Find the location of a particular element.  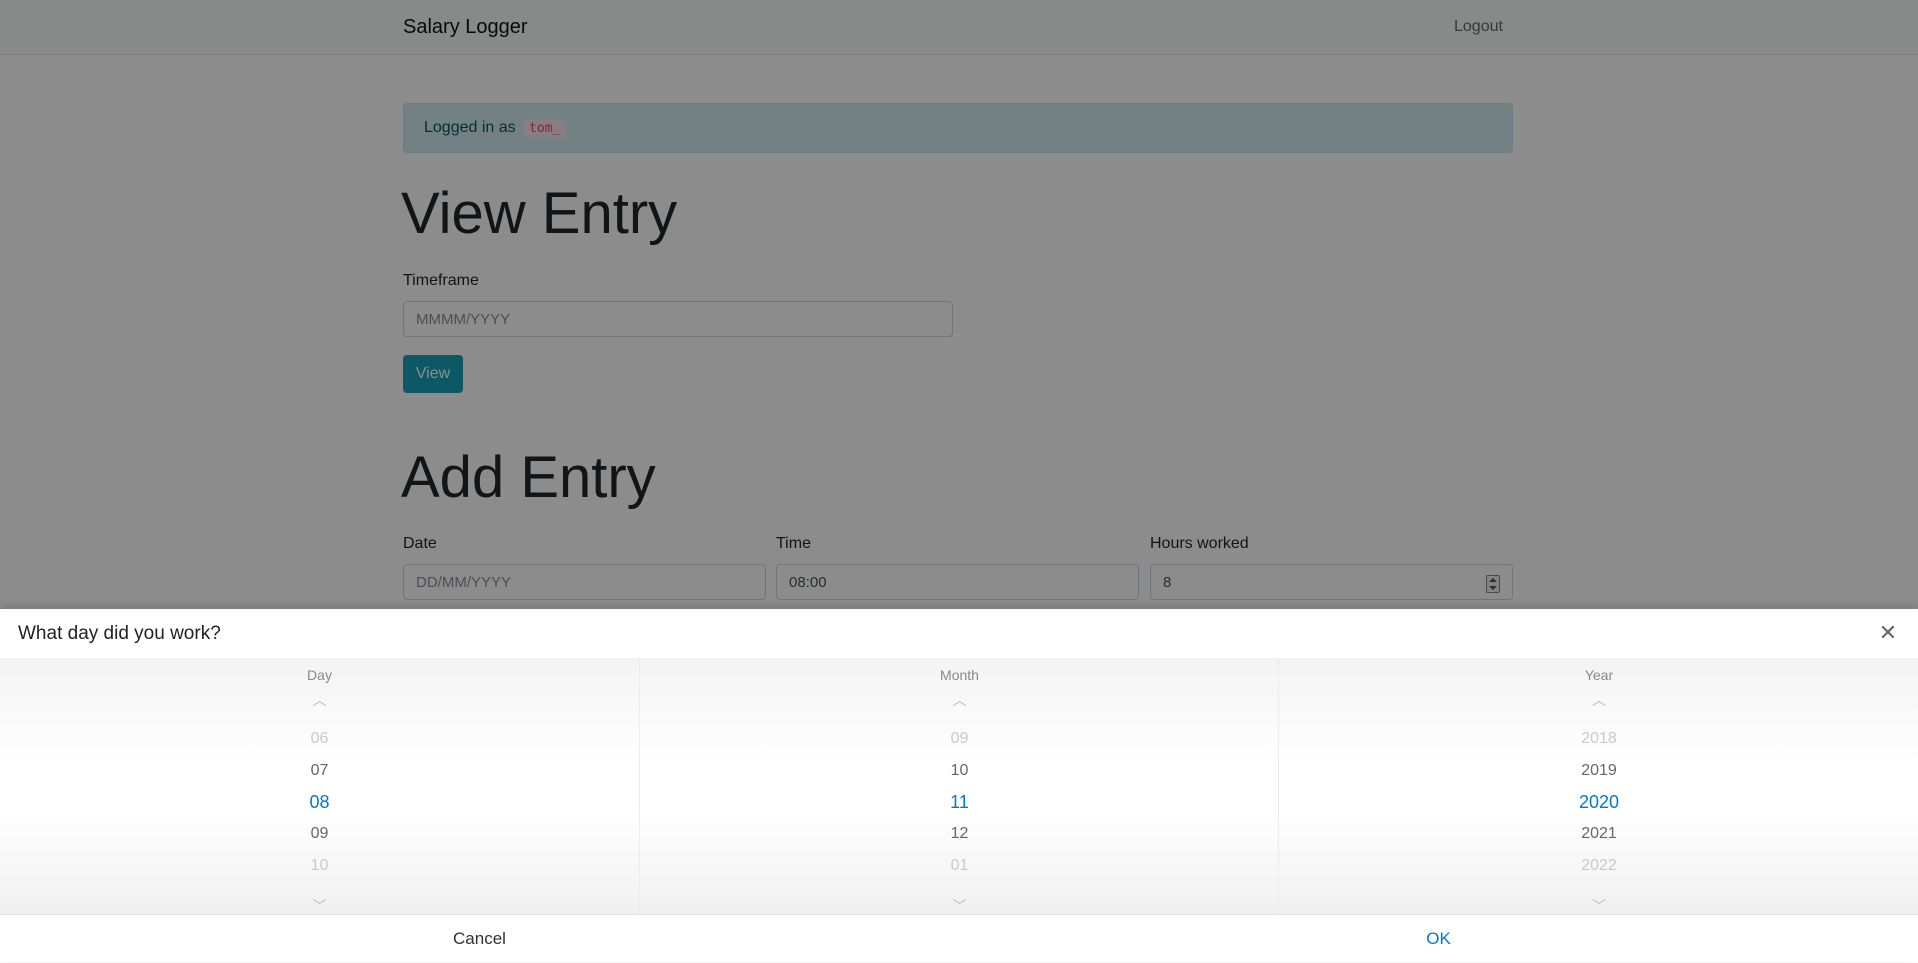

picker-footer: Cancel OK is located at coordinates (959, 938).